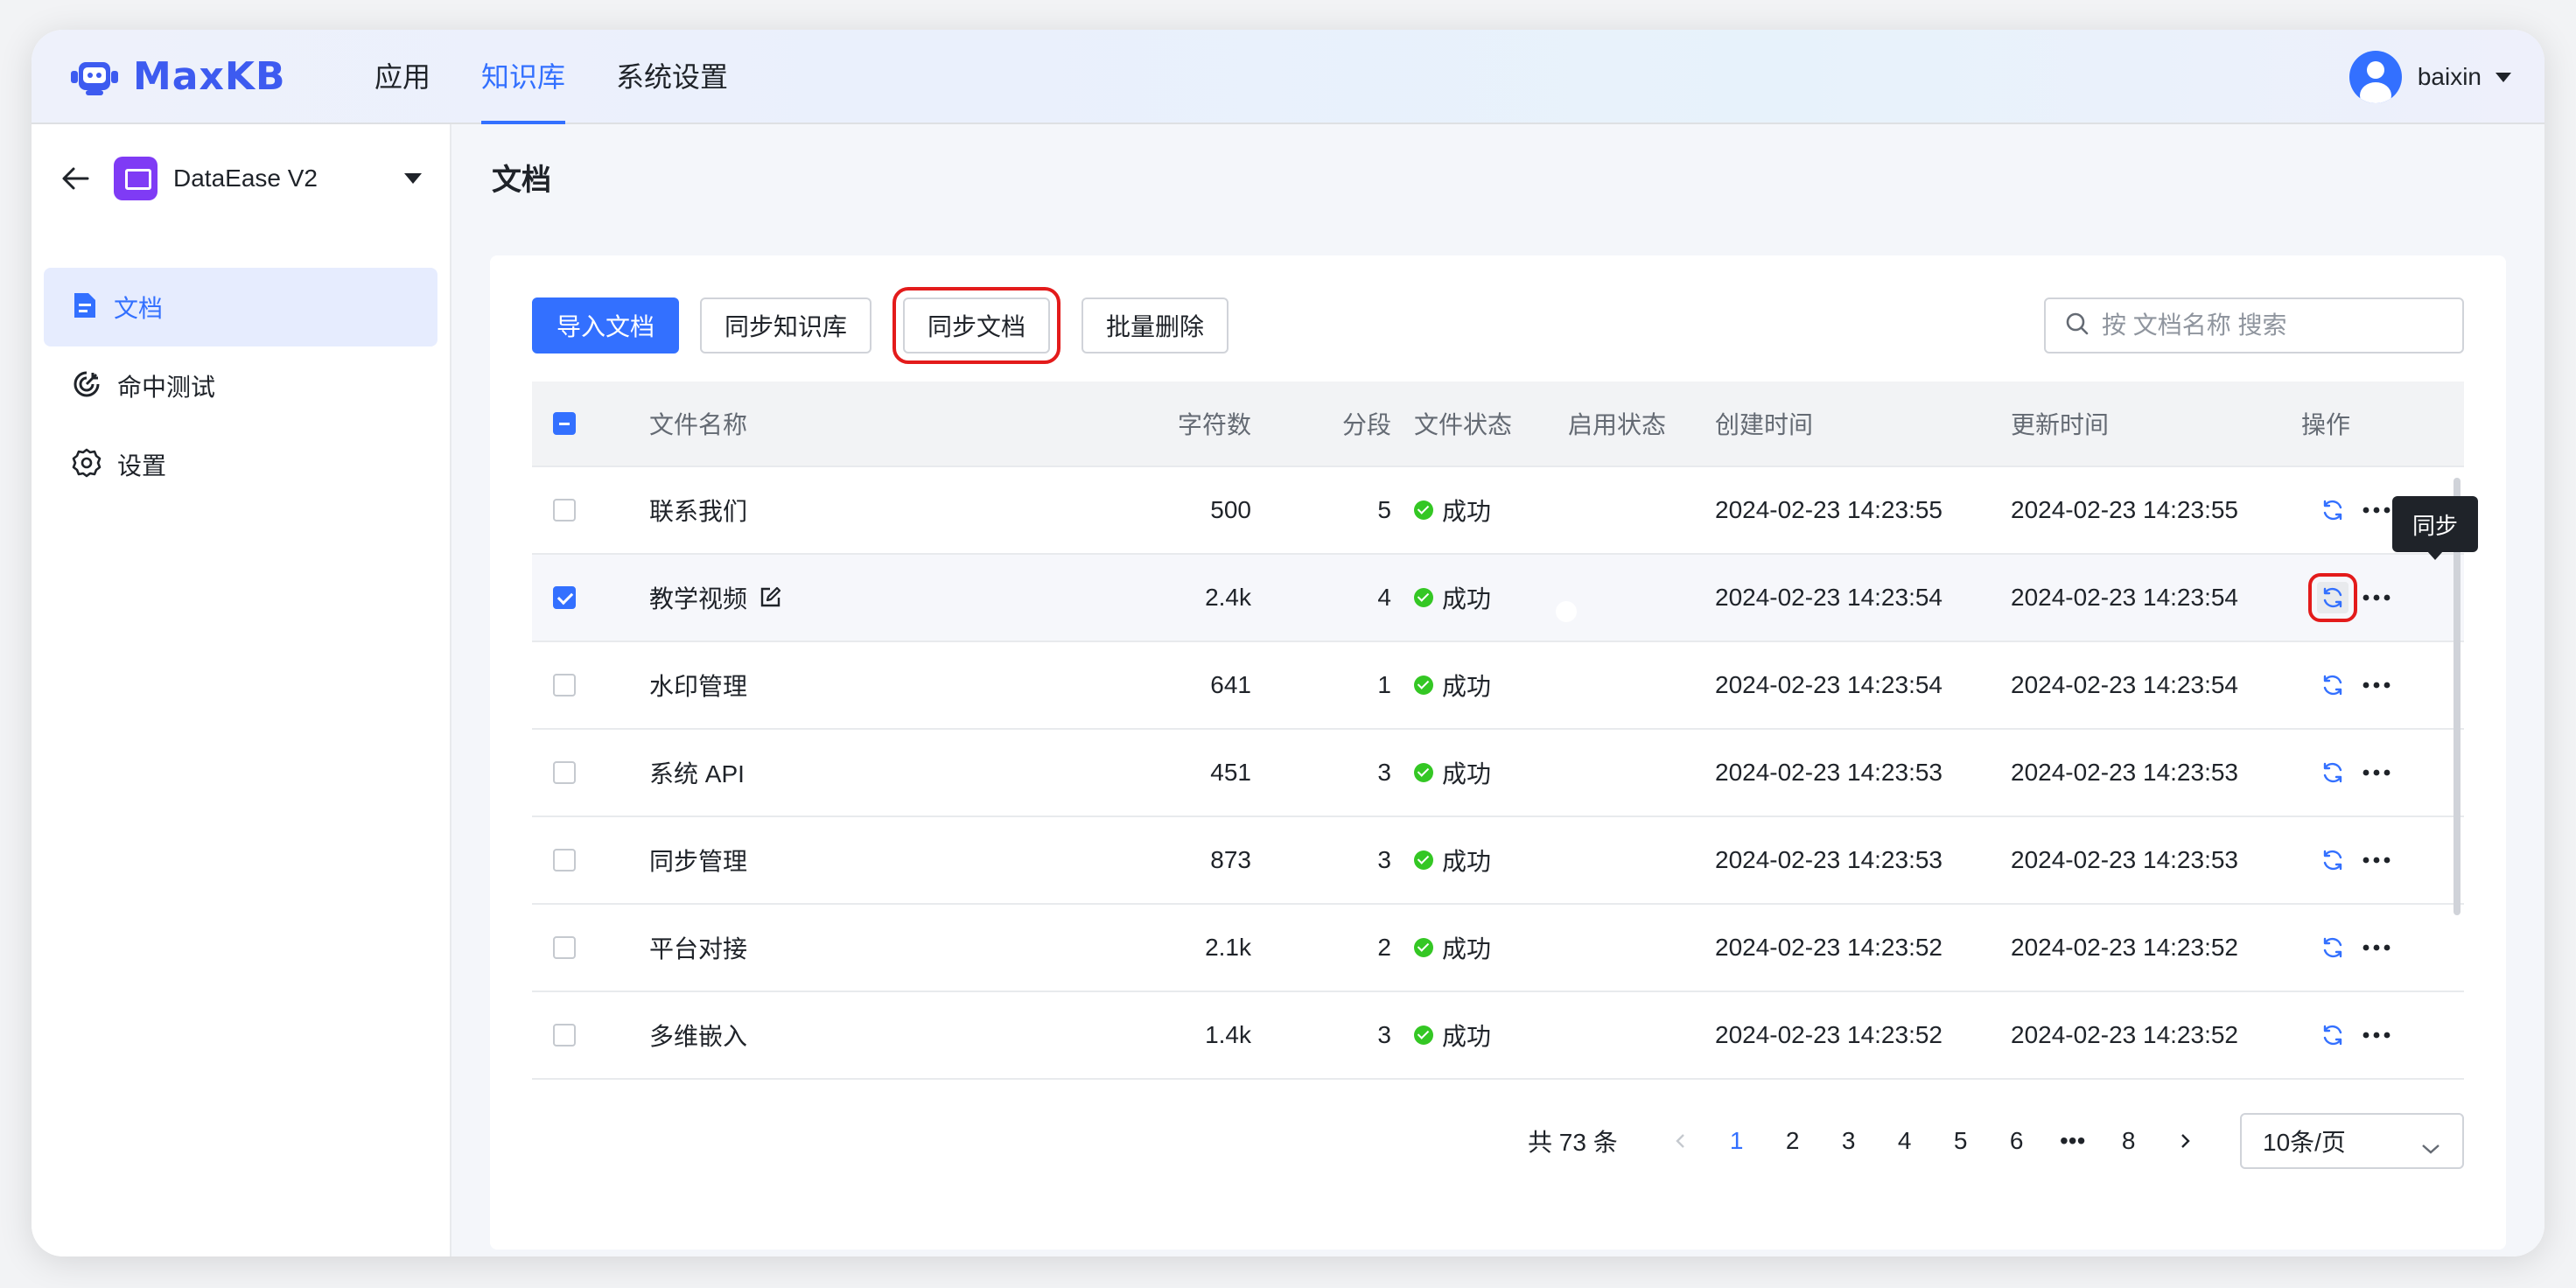 The image size is (2576, 1288). What do you see at coordinates (2185, 1141) in the screenshot?
I see `chevron-right-icon` at bounding box center [2185, 1141].